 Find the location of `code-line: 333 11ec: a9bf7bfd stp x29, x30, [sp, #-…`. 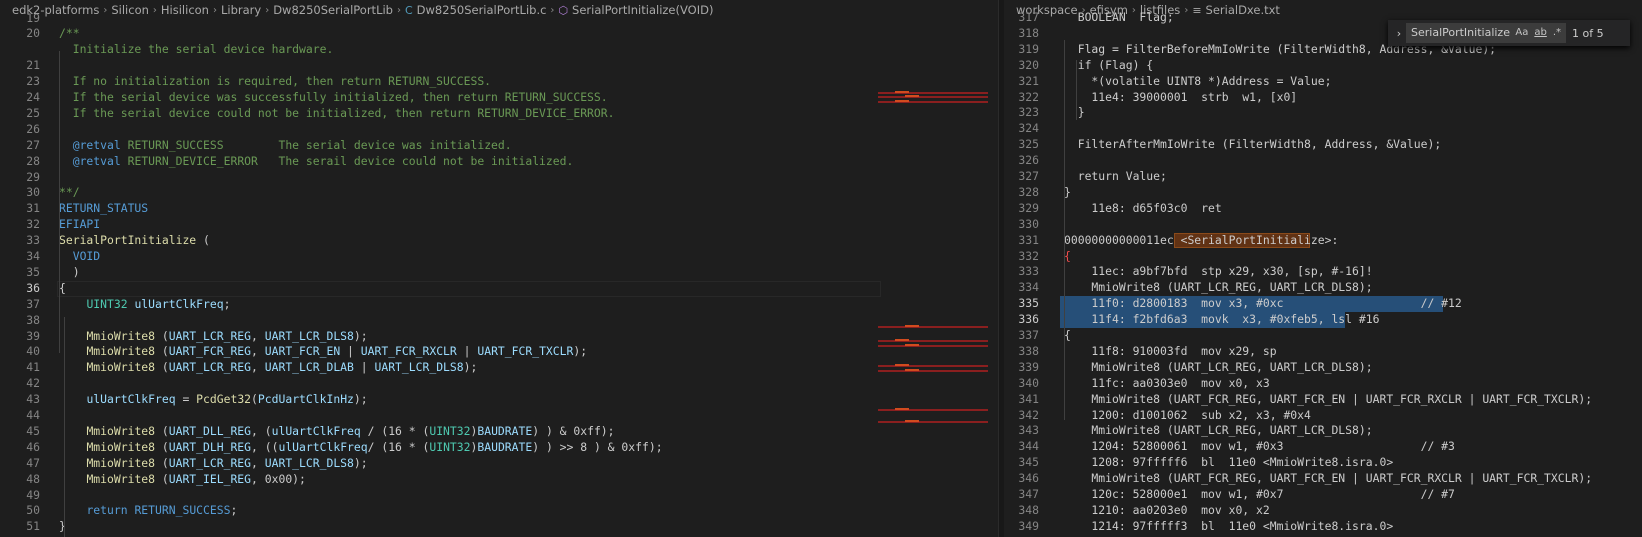

code-line: 333 11ec: a9bf7bfd stp x29, x30, [sp, #-… is located at coordinates (1323, 272).